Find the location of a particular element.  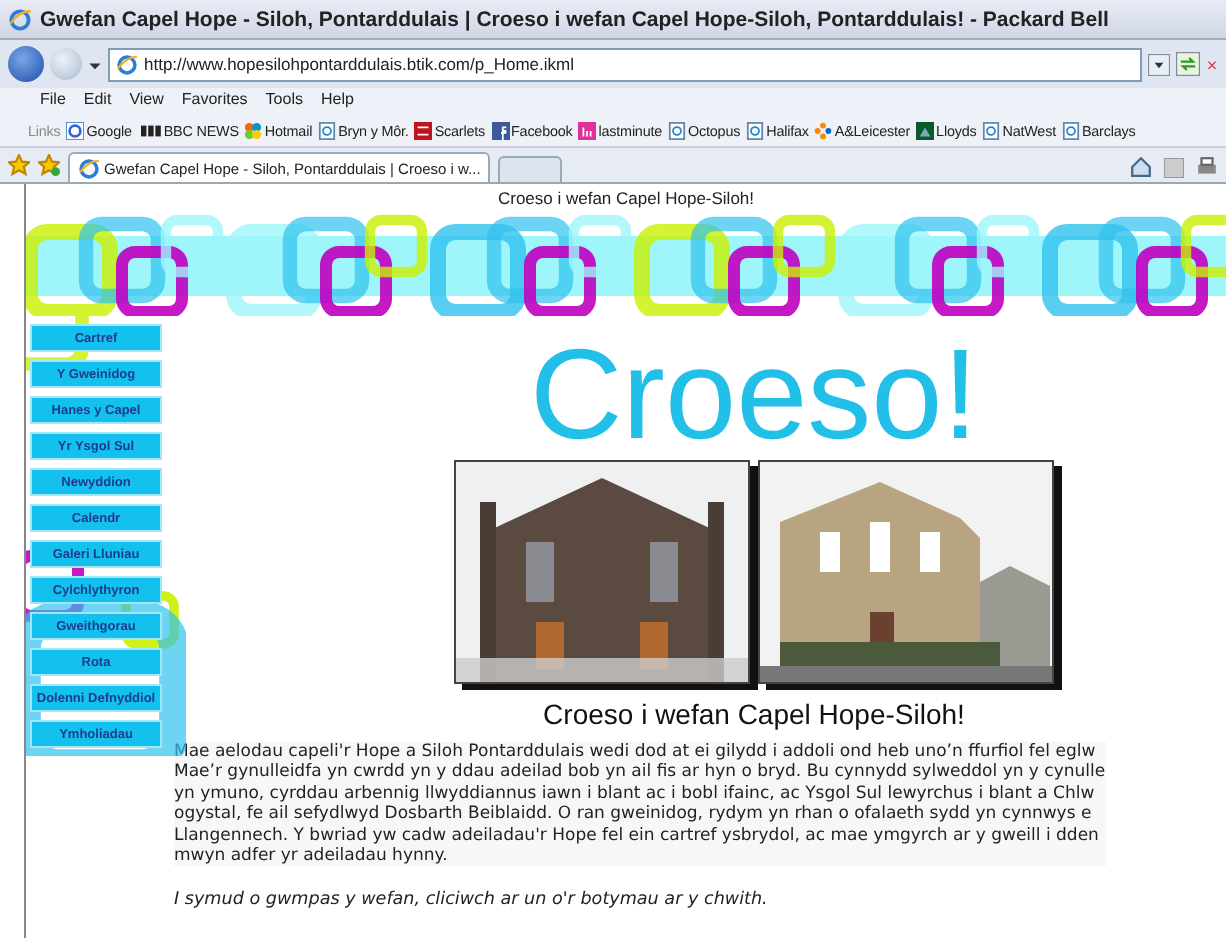

window-title: Gwefan Capel Hope - Siloh, Pontarddulais | Croeso i wefan Capel Hope-Siloh, Pontarddulais! - Packard Bell is located at coordinates (574, 19).